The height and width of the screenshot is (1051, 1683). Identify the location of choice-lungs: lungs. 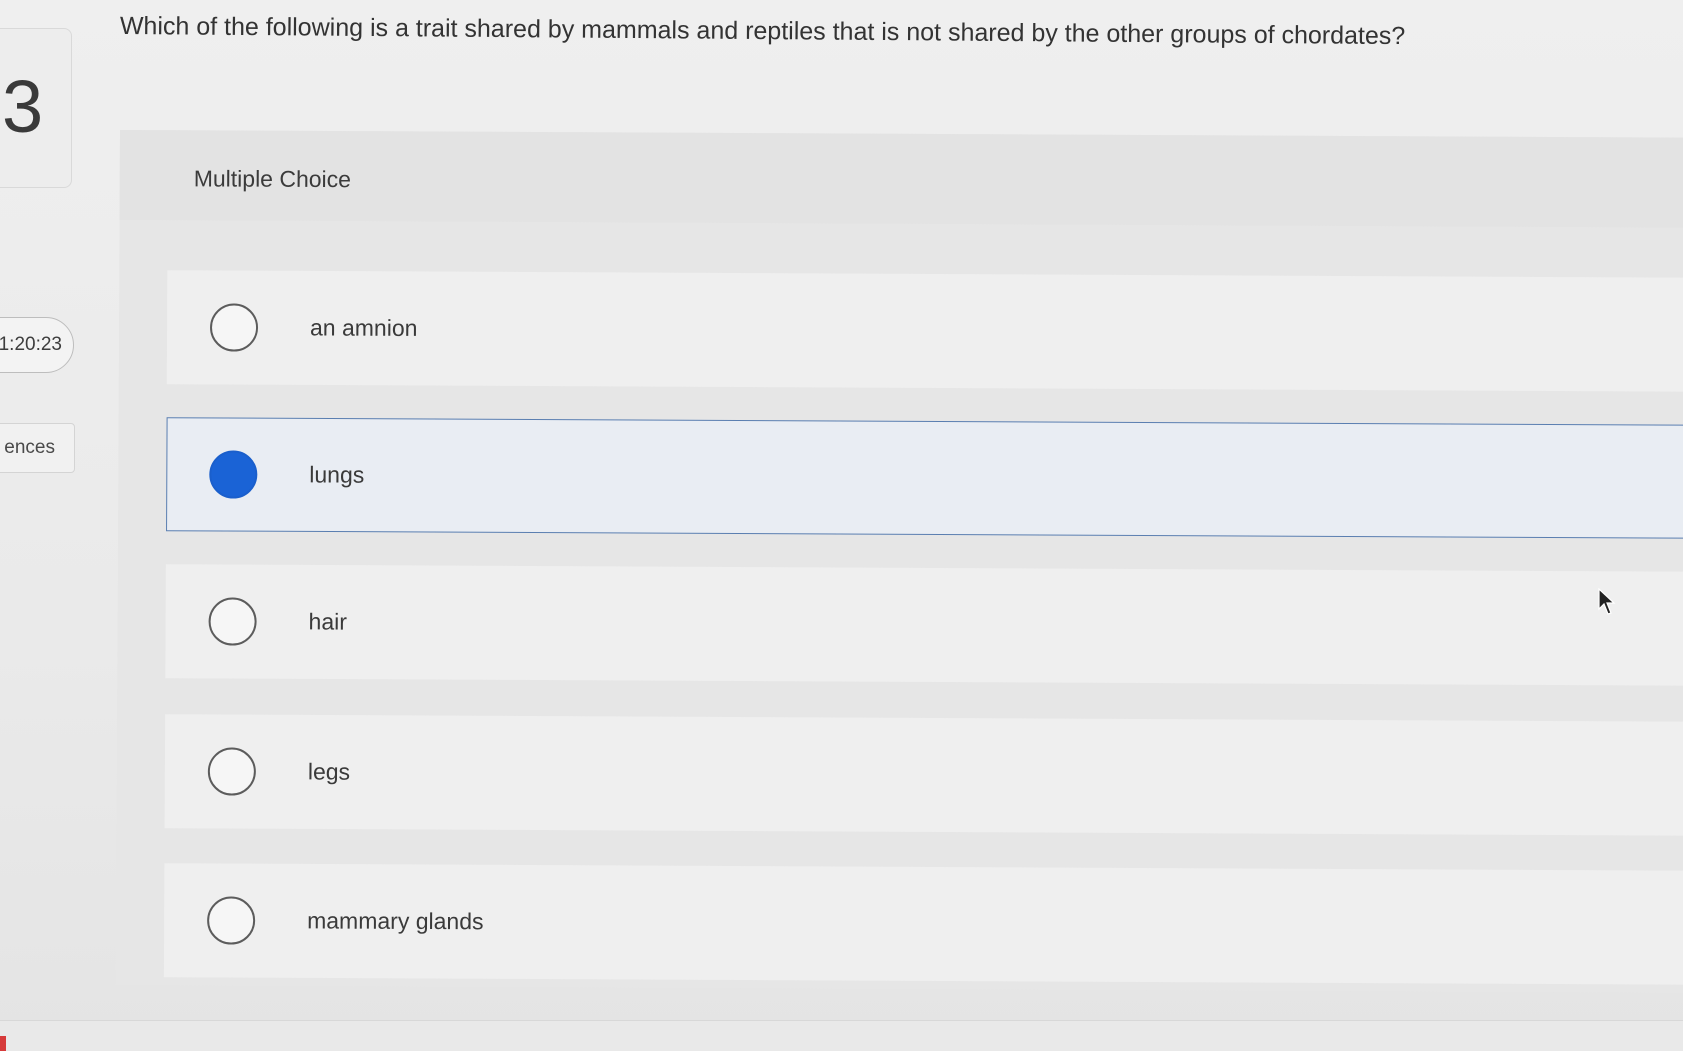
(924, 478).